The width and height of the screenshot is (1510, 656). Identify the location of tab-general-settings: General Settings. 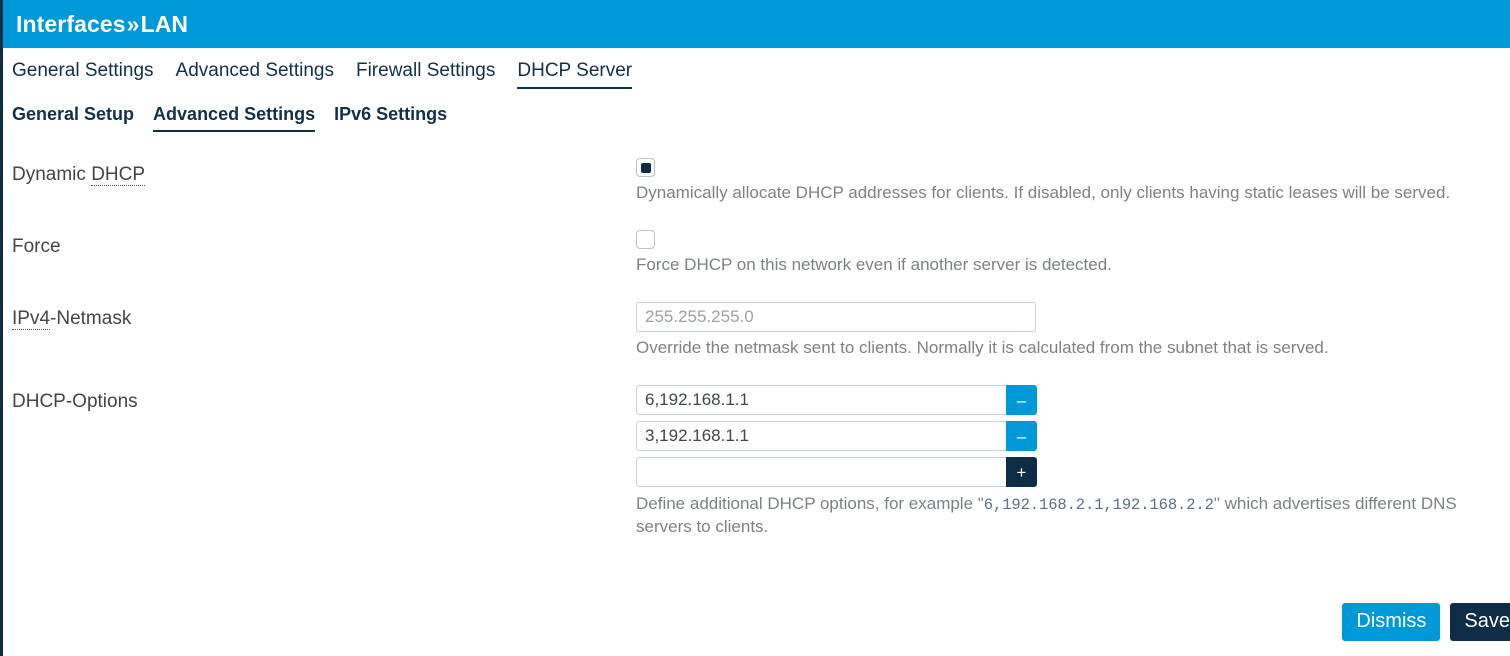
(83, 74).